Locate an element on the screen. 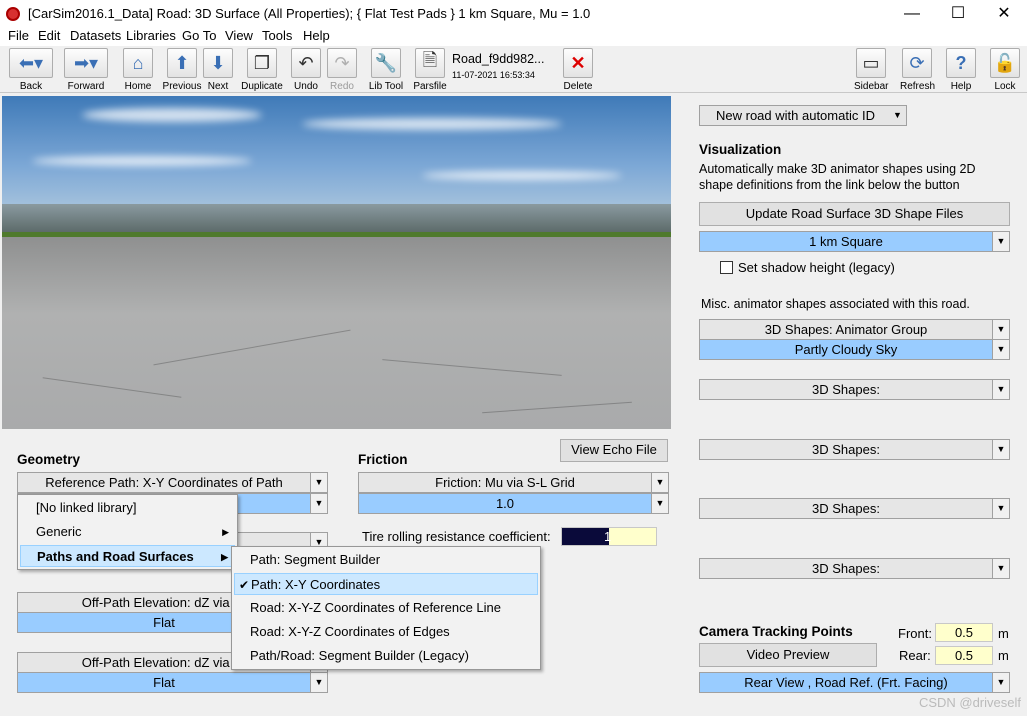 This screenshot has height=716, width=1027. shapes-select-4: 3D Shapes: ▼ is located at coordinates (854, 568).